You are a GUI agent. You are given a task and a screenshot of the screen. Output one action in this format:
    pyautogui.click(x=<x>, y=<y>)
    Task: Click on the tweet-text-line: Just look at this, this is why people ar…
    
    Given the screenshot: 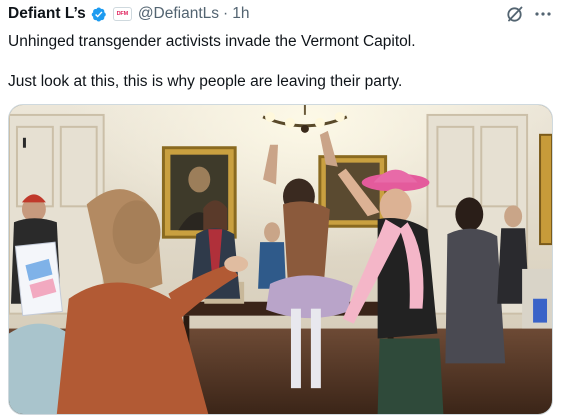 What is the action you would take?
    pyautogui.click(x=205, y=81)
    